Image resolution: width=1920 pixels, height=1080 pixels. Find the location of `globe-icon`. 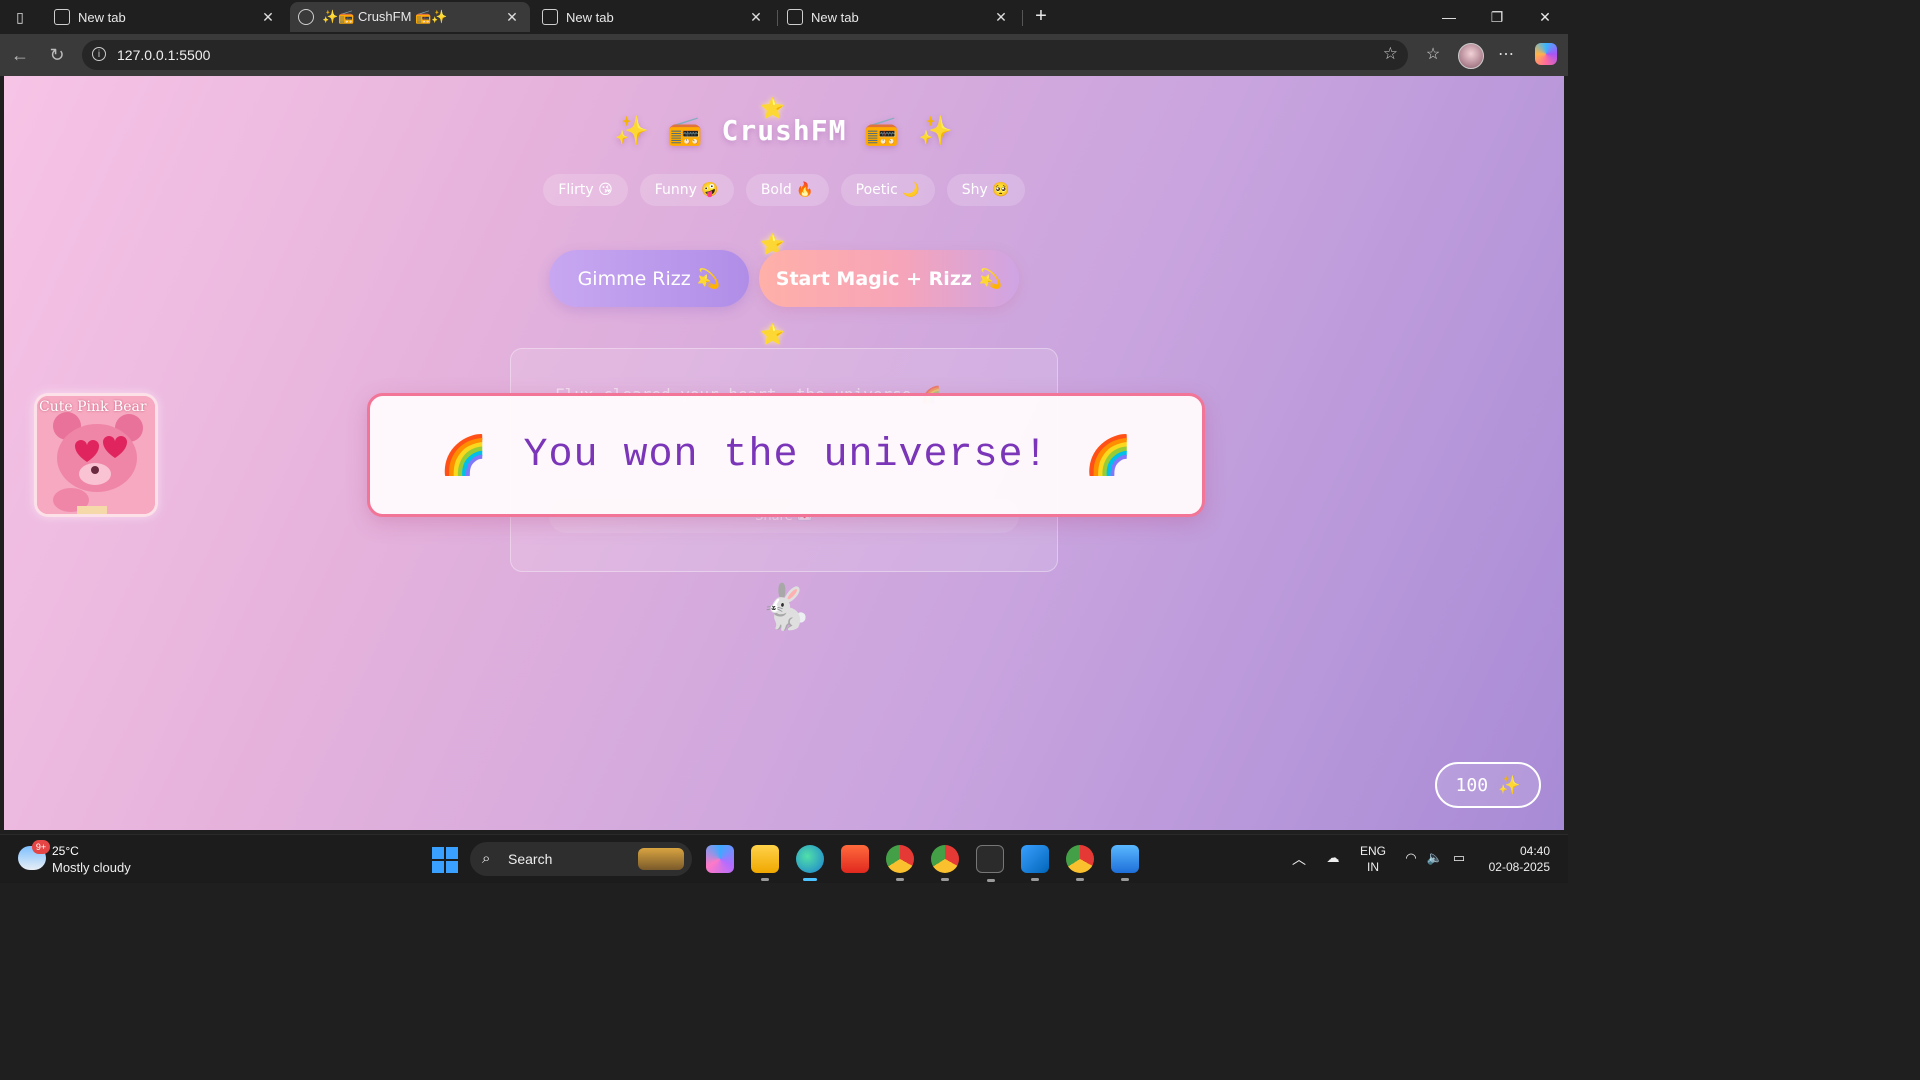

globe-icon is located at coordinates (306, 17).